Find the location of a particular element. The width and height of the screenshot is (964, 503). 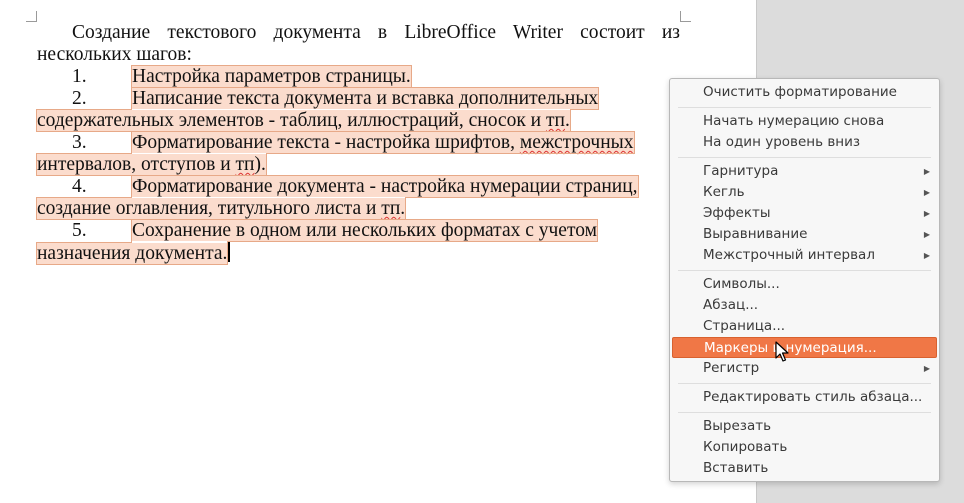

menu-item-label: Начать нумерацию снова is located at coordinates (794, 121).